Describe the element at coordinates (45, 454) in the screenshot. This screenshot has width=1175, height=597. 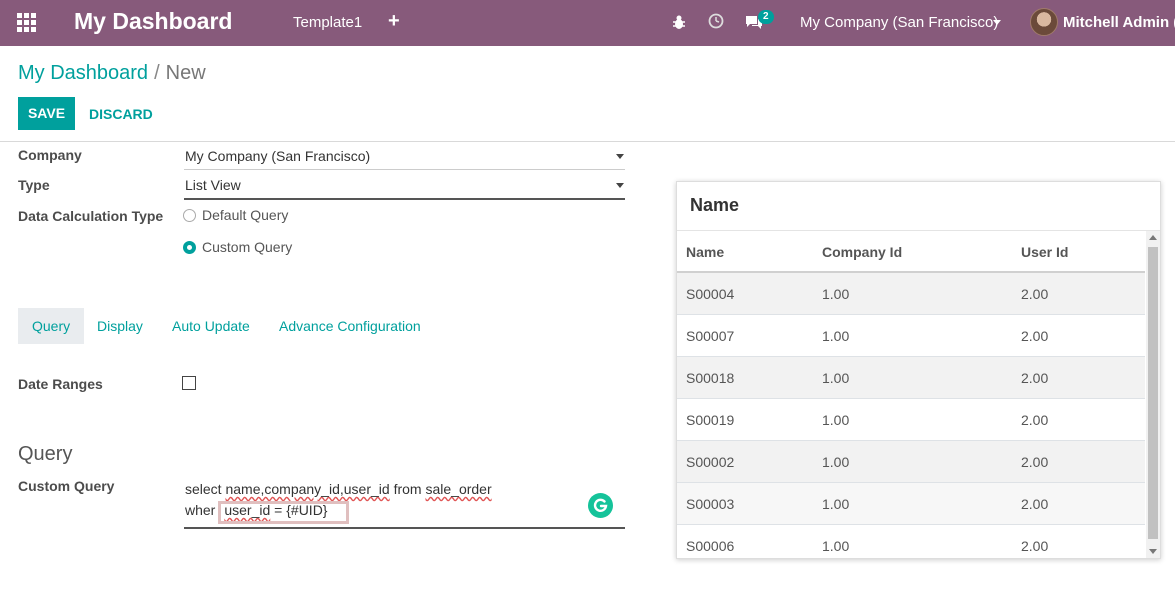
I see `query-section-title: Query` at that location.